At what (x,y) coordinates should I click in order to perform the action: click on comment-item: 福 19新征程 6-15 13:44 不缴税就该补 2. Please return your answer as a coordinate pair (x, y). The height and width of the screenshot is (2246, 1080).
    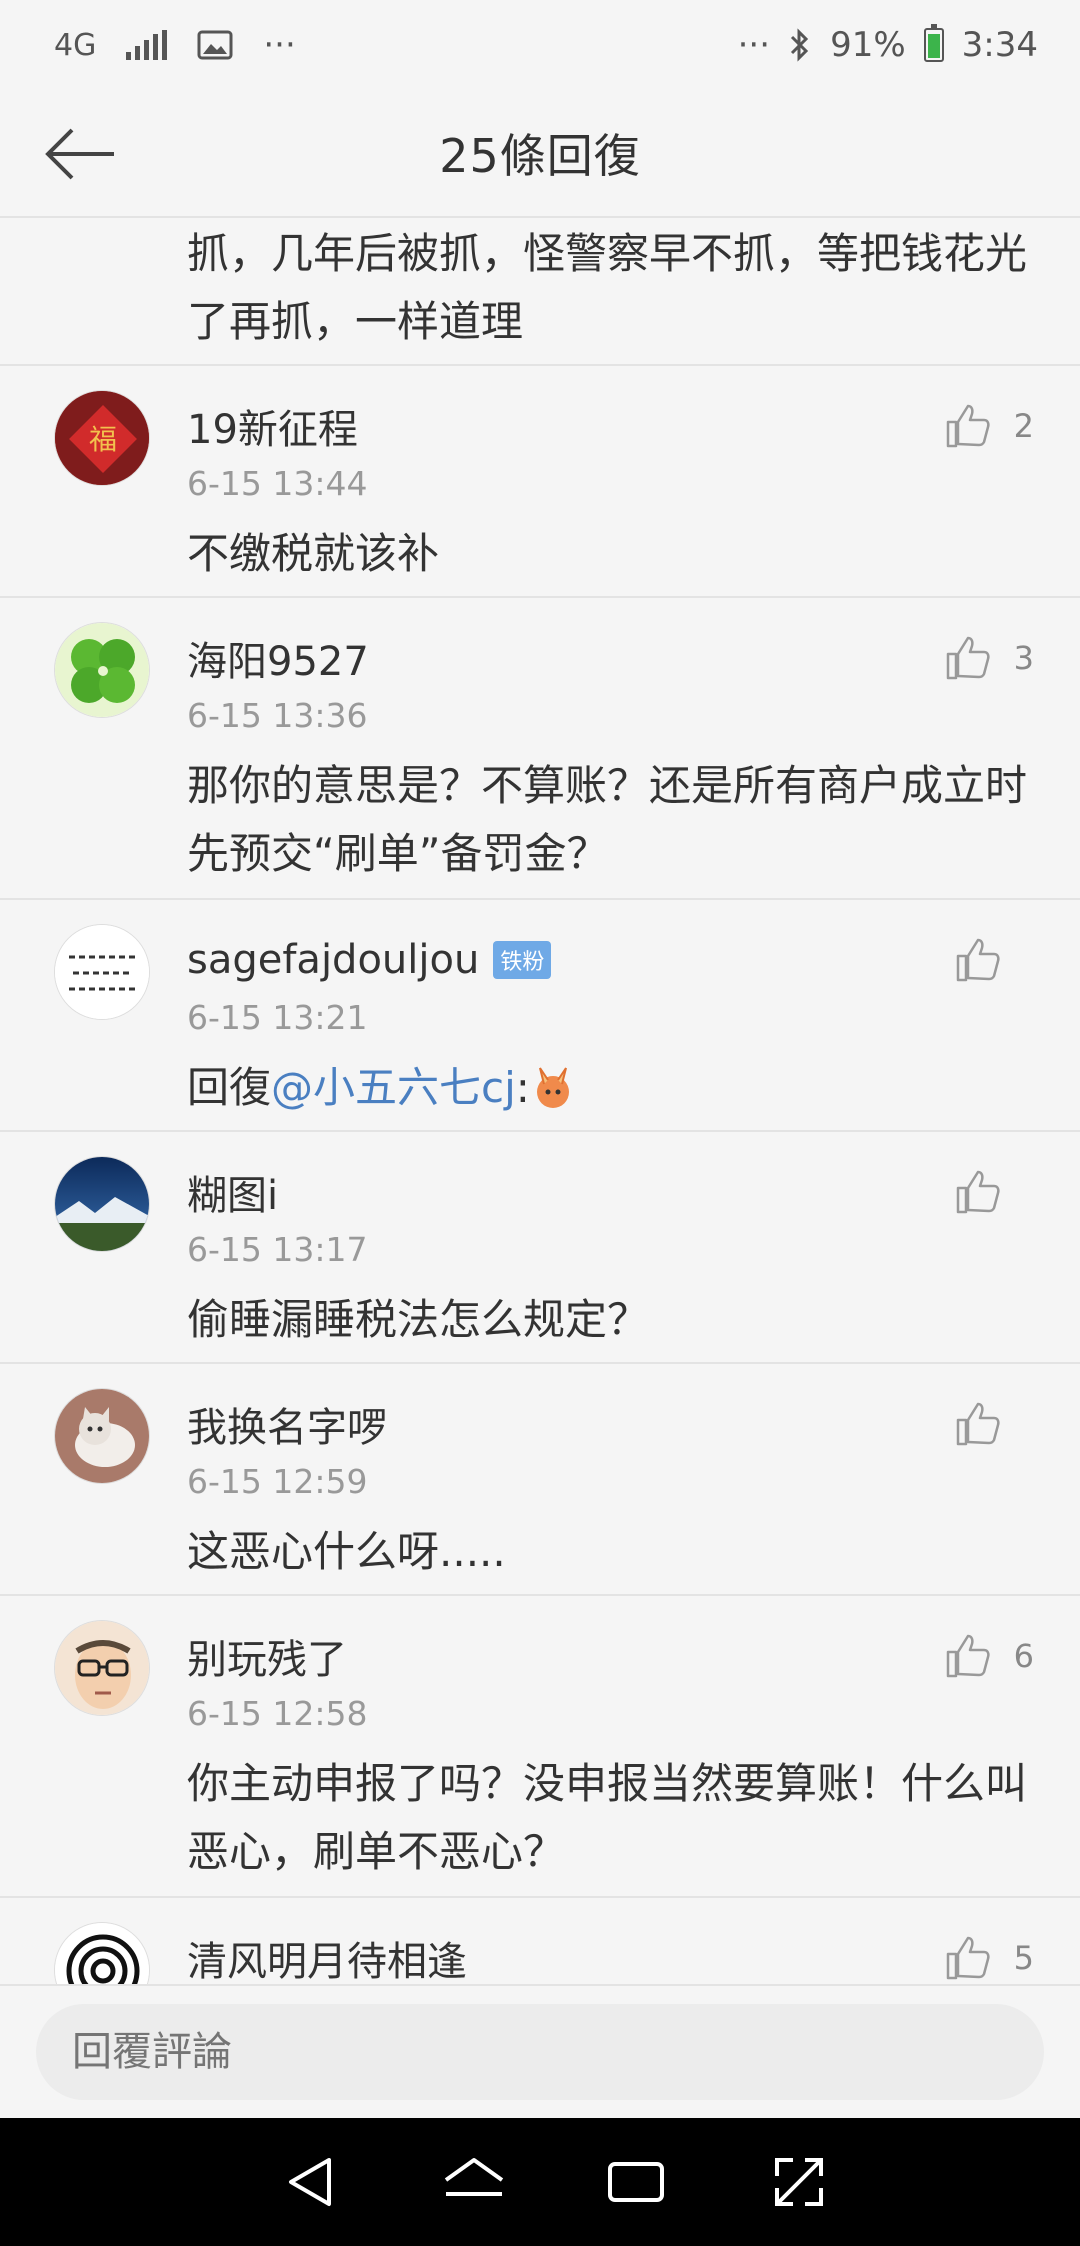
    Looking at the image, I should click on (540, 482).